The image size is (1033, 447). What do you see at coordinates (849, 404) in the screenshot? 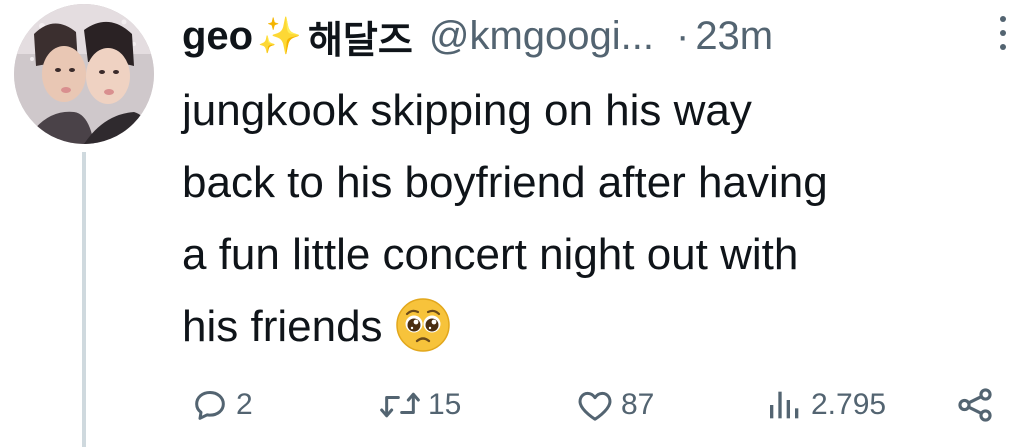
I see `views-count: 2.795` at bounding box center [849, 404].